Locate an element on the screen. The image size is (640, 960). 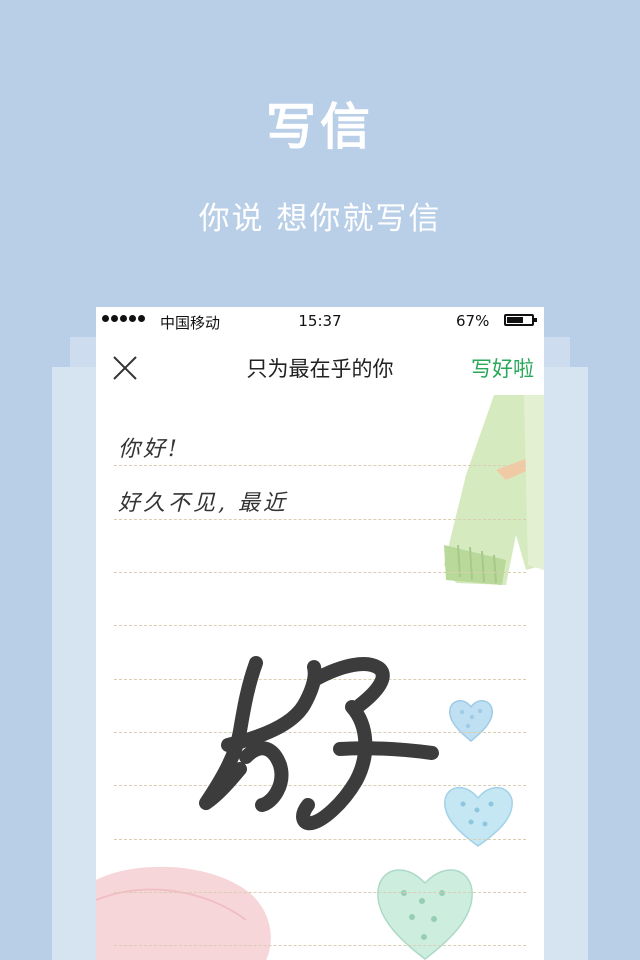
letter-line-body: 好久不见, 最近 is located at coordinates (203, 503).